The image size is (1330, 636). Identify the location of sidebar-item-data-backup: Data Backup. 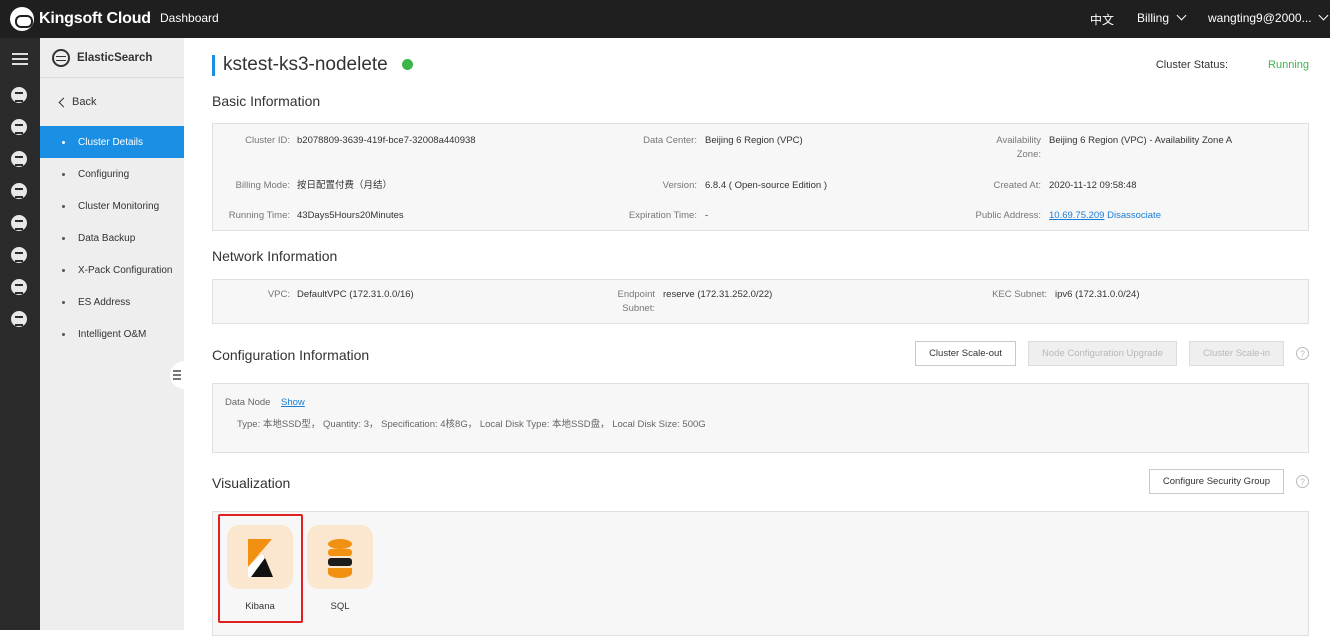
(112, 238).